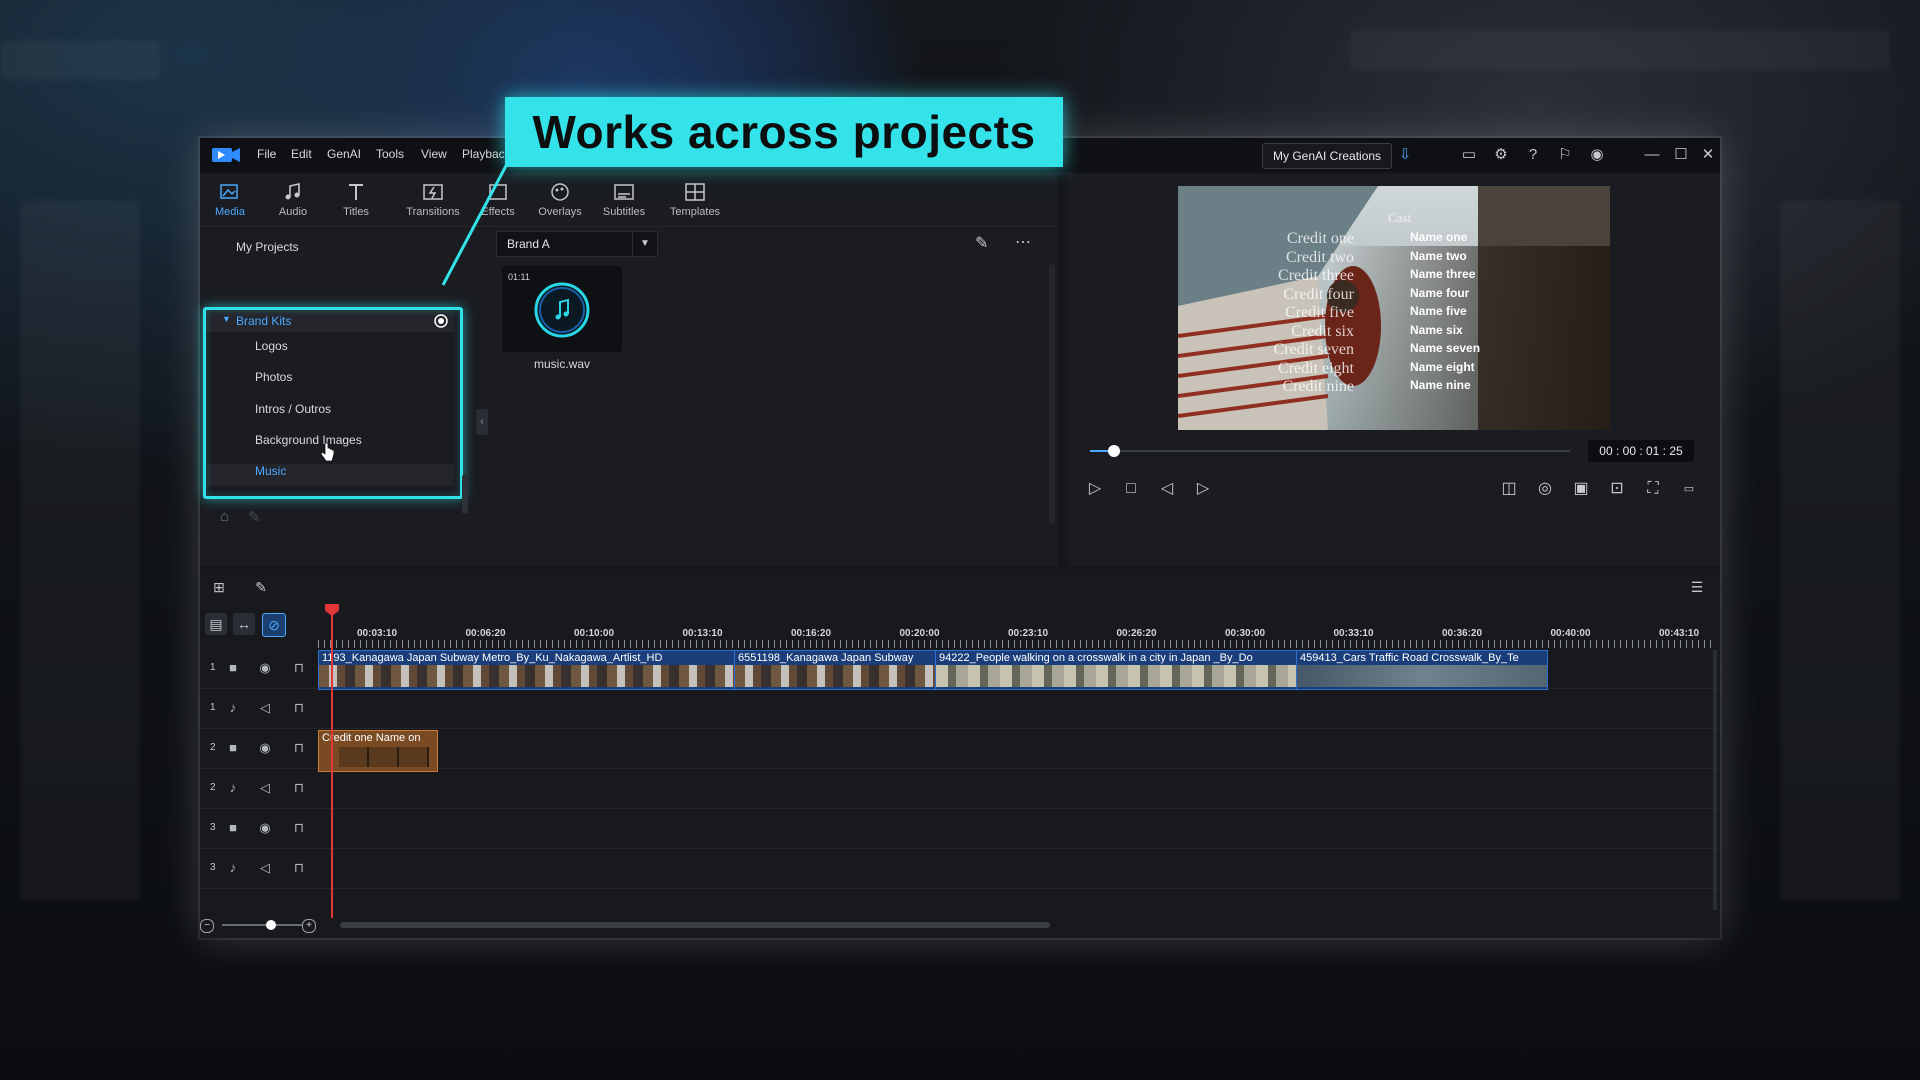 This screenshot has width=1920, height=1080. Describe the element at coordinates (560, 212) in the screenshot. I see `tab-label: Overlays` at that location.